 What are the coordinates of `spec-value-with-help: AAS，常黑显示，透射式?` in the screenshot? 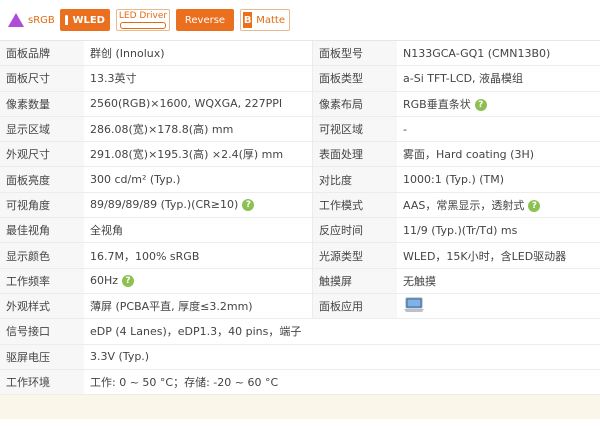 It's located at (498, 204).